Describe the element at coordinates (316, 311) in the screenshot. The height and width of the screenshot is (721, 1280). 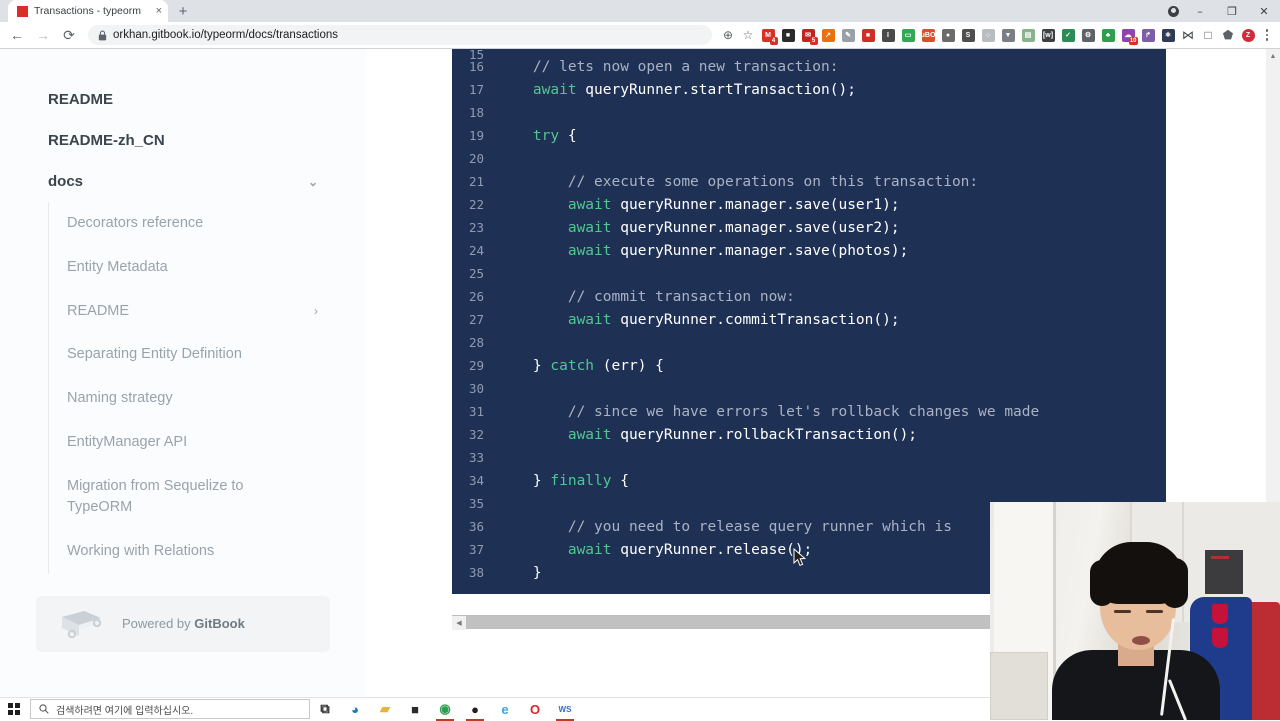
I see `chevron-right-icon: ›` at that location.